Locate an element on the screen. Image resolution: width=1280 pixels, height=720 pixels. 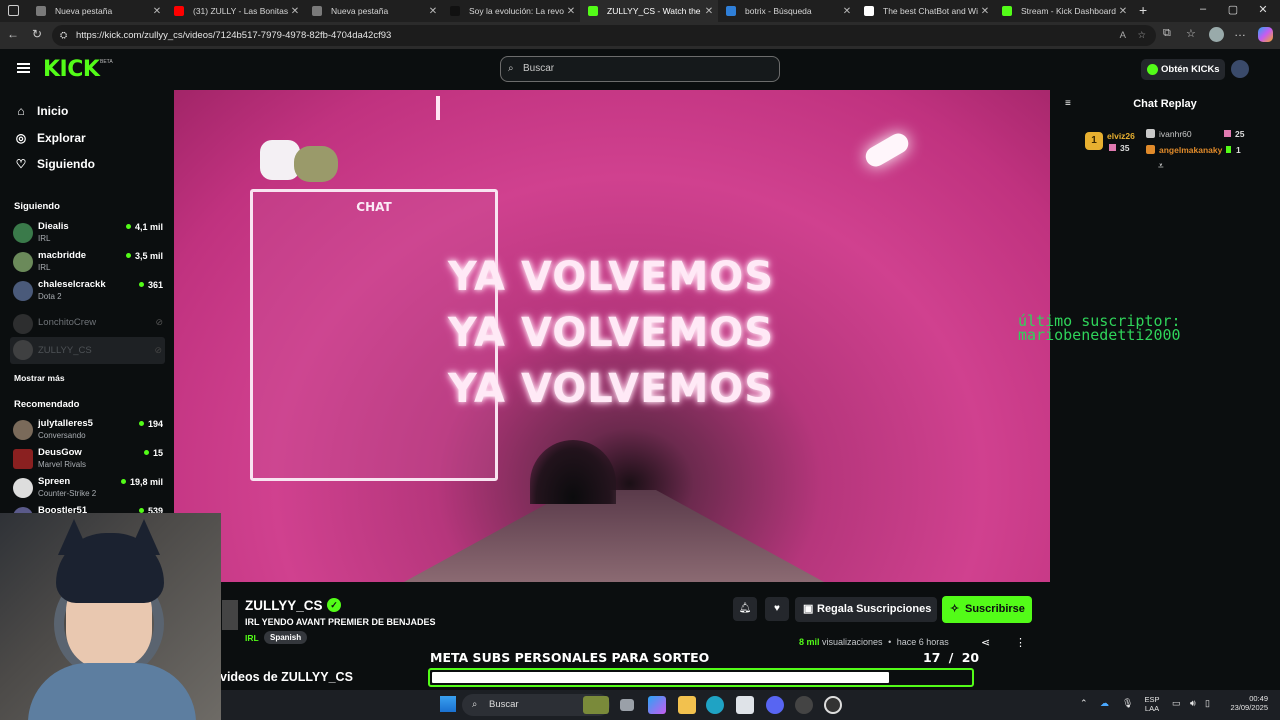
profile-avatar is located at coordinates (1216, 34).